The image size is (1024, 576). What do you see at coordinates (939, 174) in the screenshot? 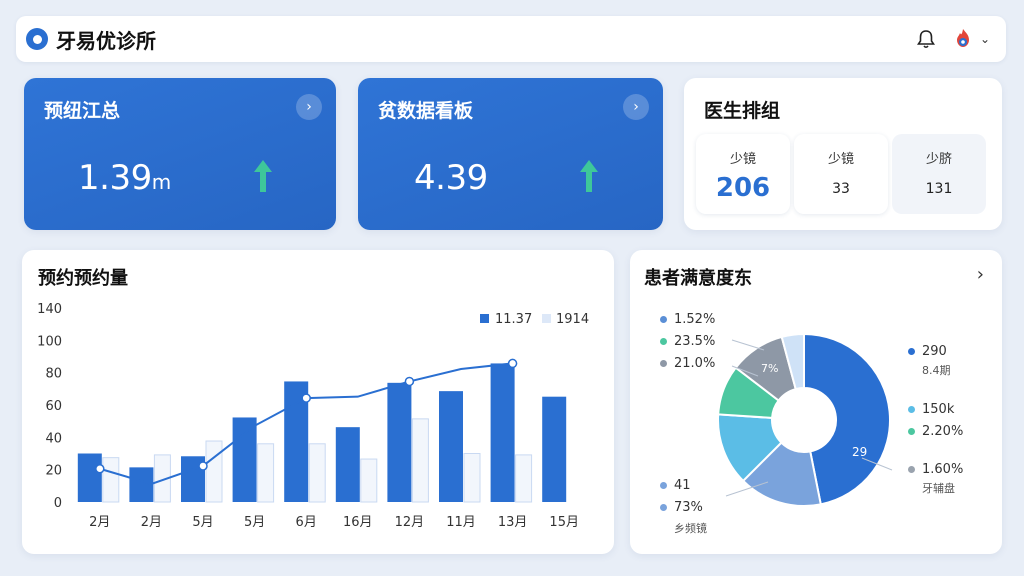
I see `doctor-stat-3: 少脐 131` at bounding box center [939, 174].